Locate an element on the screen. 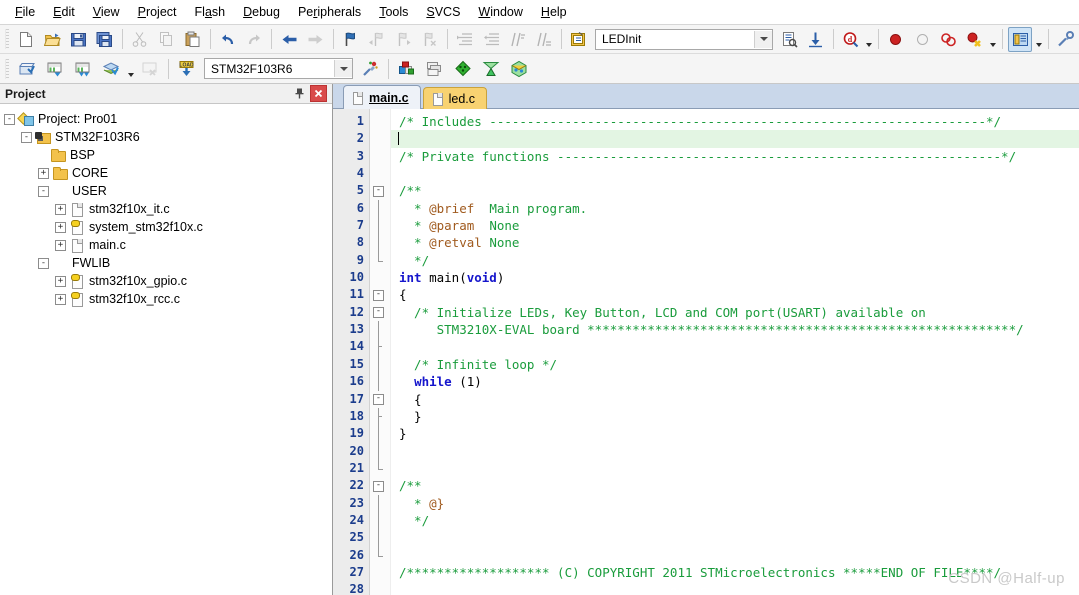  stop-build-icon is located at coordinates (150, 68).